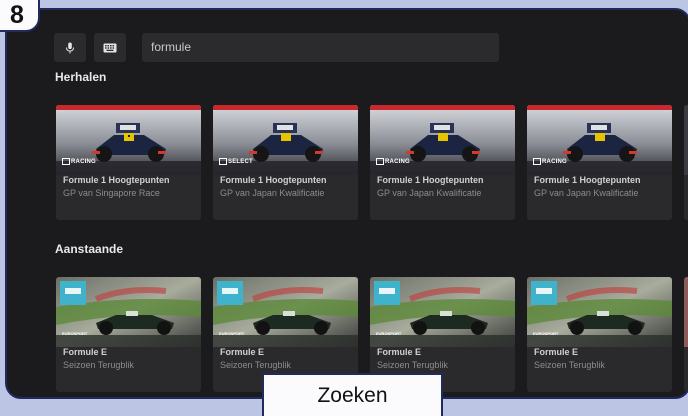  I want to click on microphone-icon, so click(70, 47).